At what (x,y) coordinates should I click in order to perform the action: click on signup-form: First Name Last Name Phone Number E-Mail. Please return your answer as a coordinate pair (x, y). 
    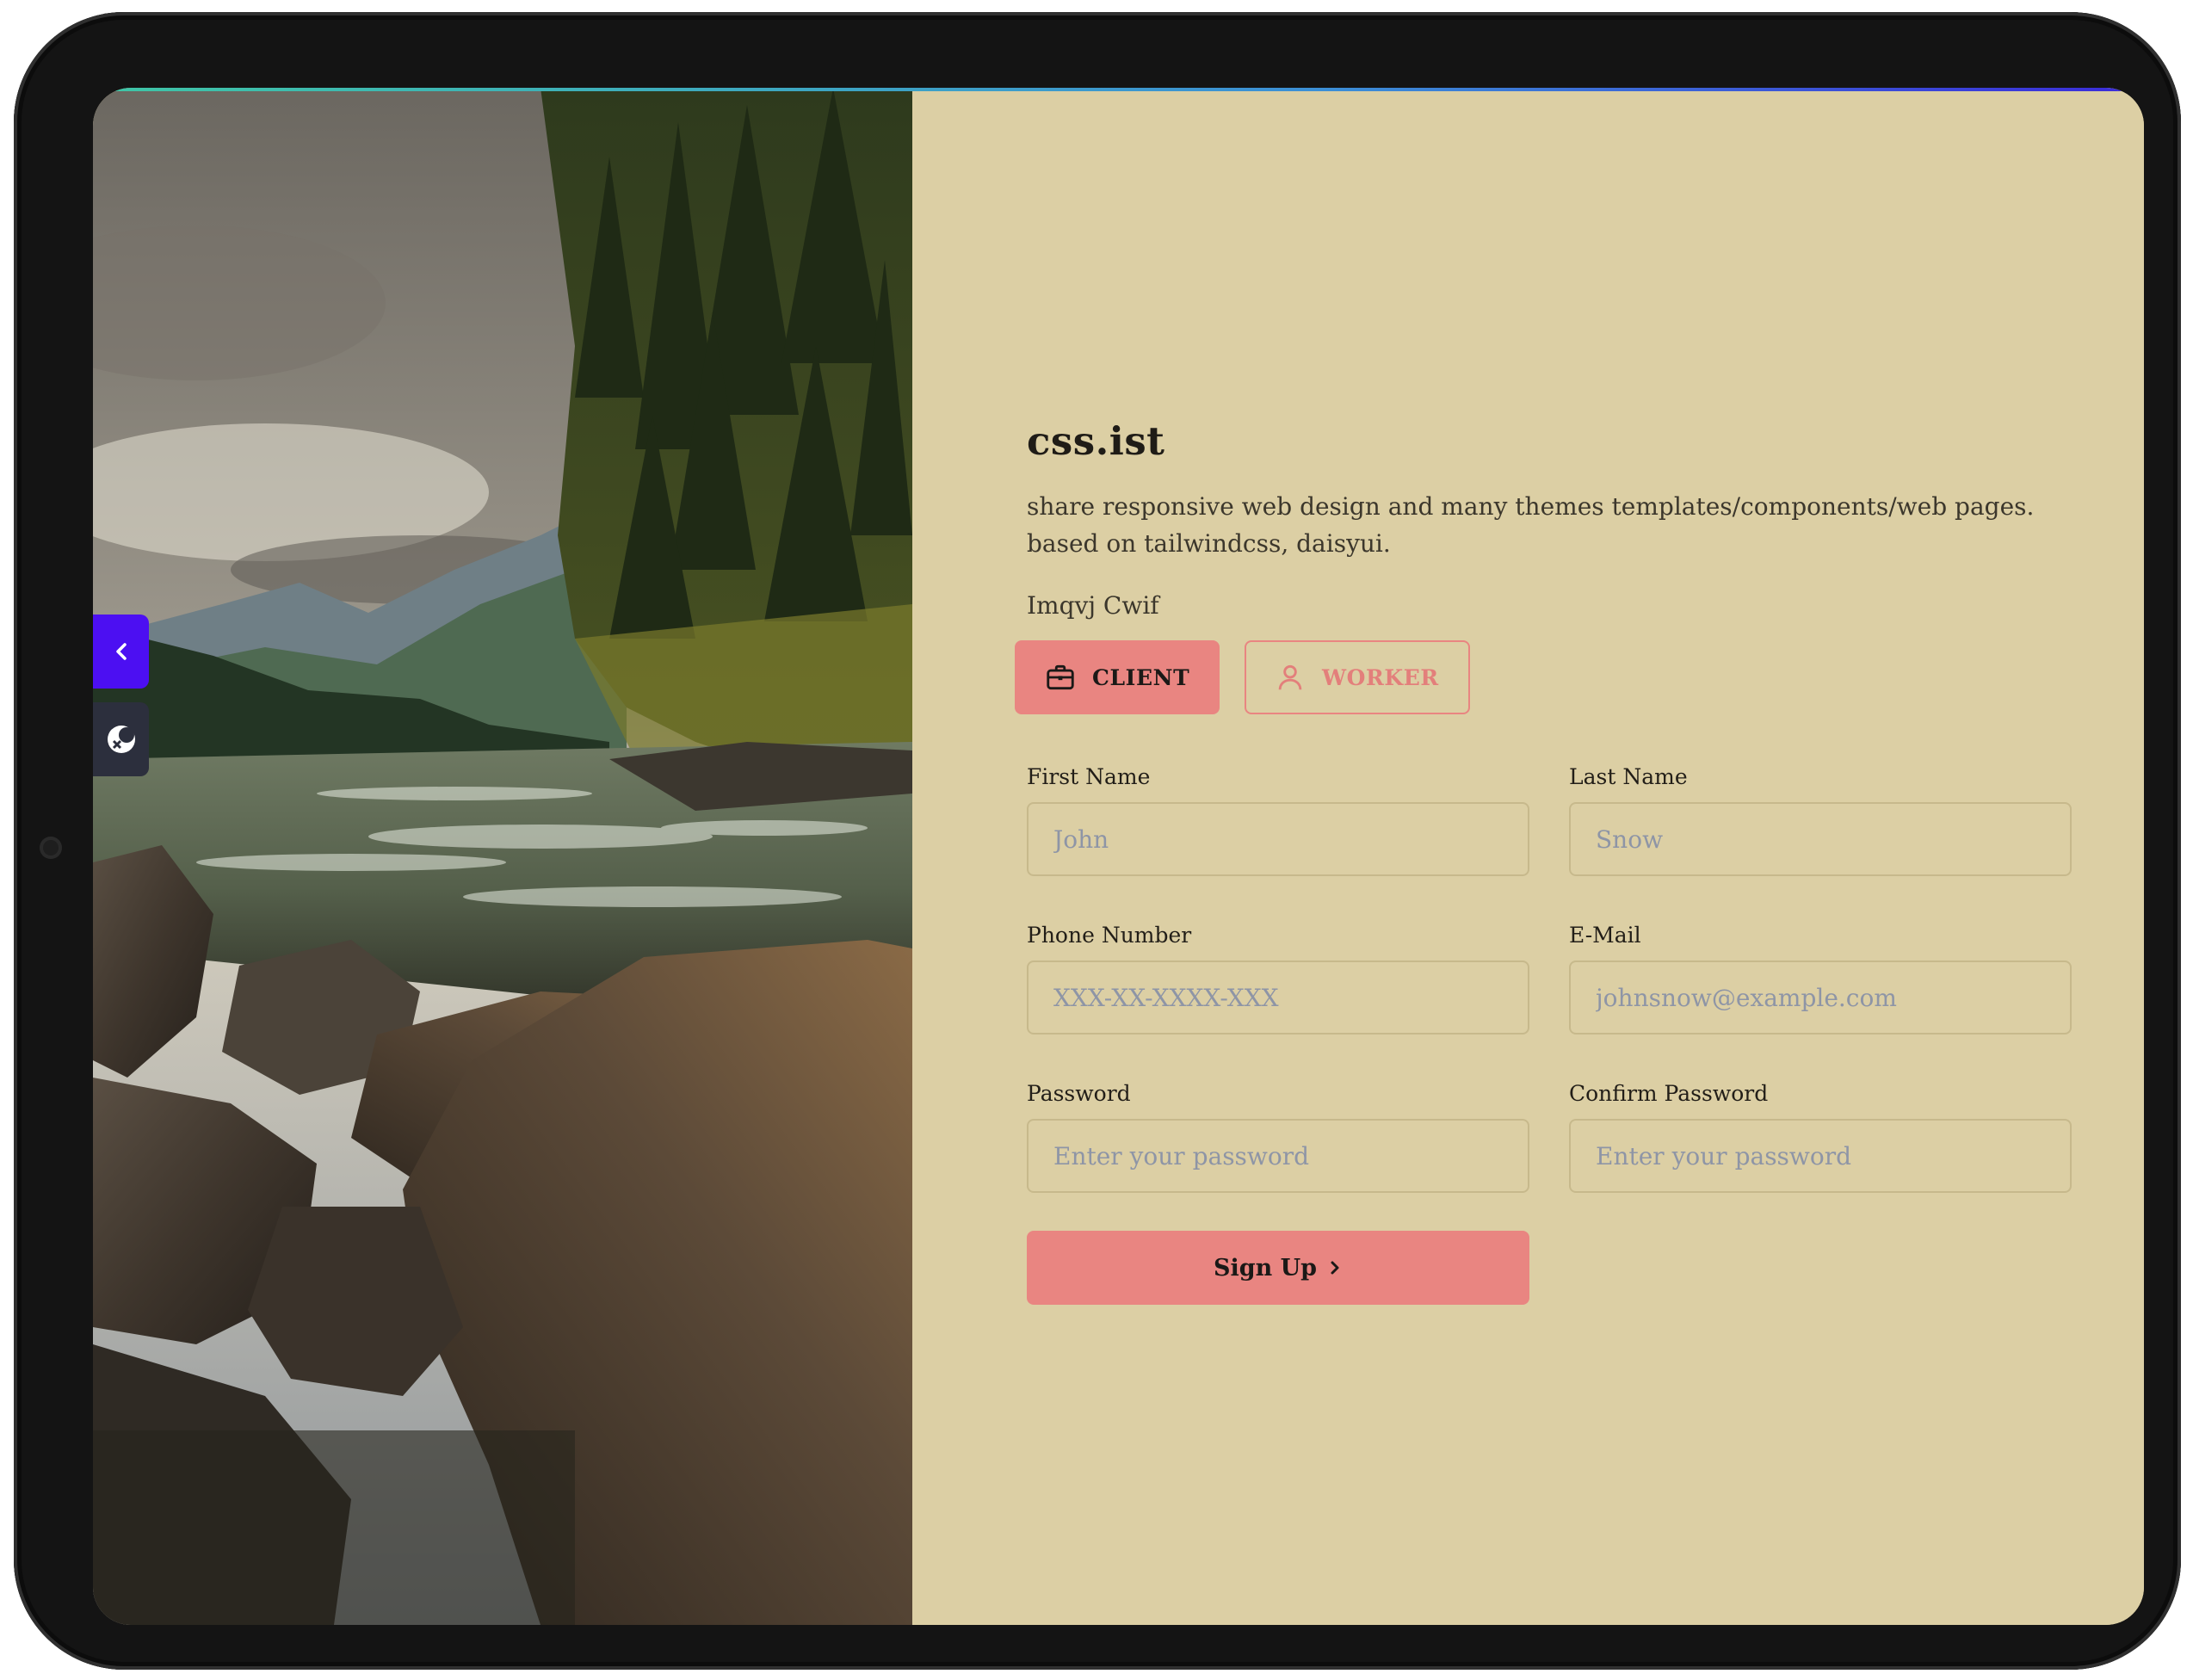
    Looking at the image, I should click on (1550, 979).